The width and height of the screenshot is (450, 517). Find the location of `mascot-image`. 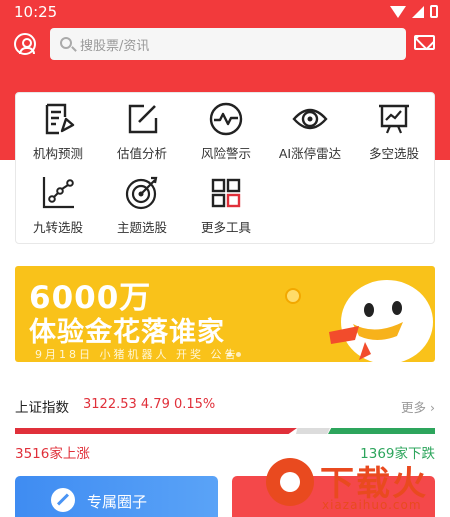

mascot-image is located at coordinates (381, 321).